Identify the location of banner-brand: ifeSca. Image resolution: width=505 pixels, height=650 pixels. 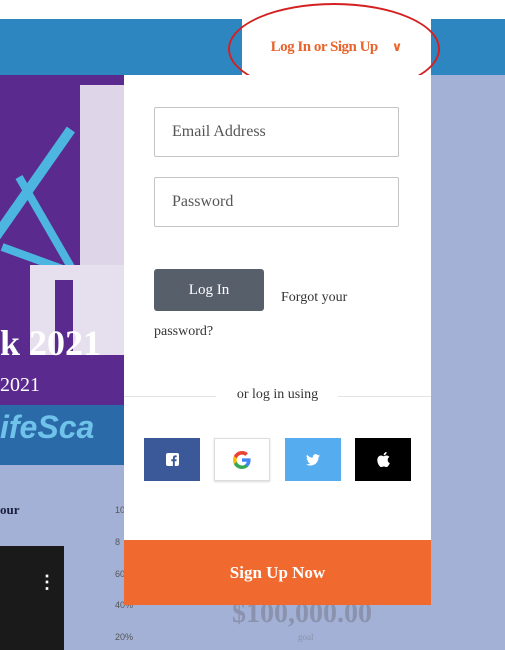
(47, 427).